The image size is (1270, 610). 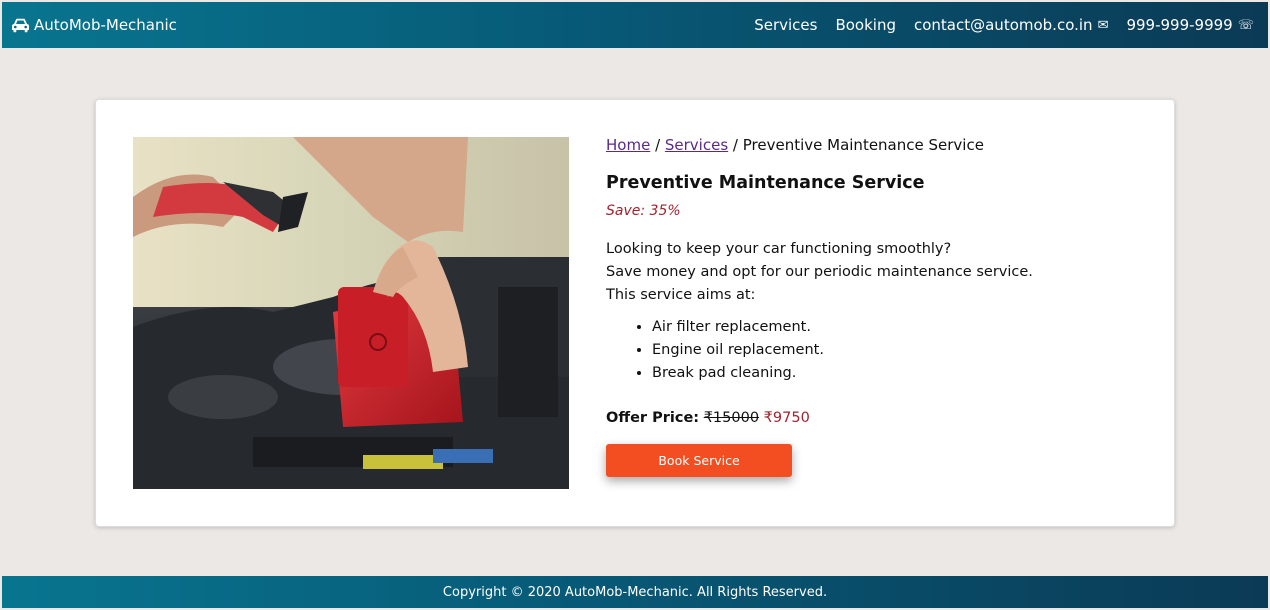 I want to click on price-label: Offer Price:, so click(x=653, y=418).